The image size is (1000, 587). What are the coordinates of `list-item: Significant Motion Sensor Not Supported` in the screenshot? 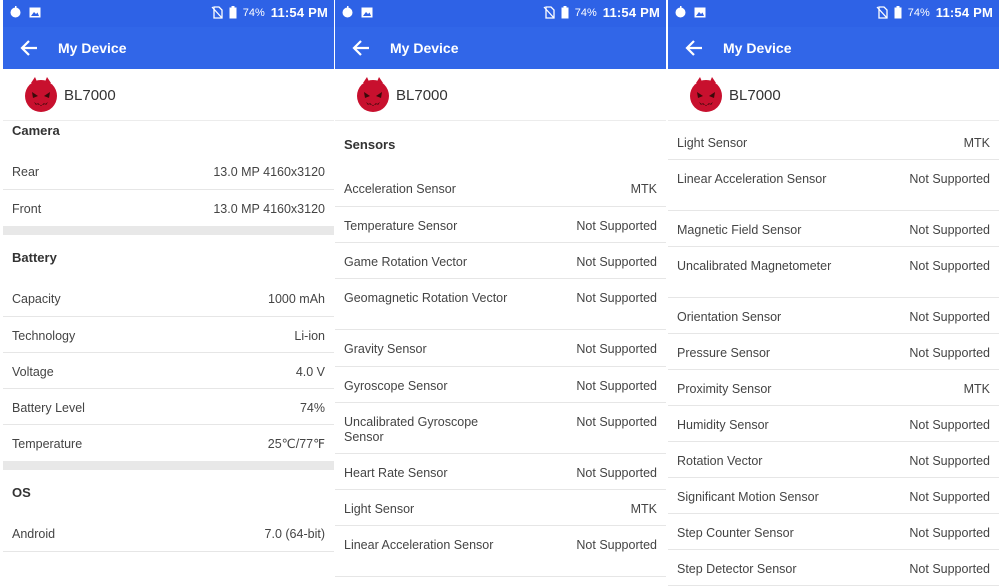 It's located at (833, 496).